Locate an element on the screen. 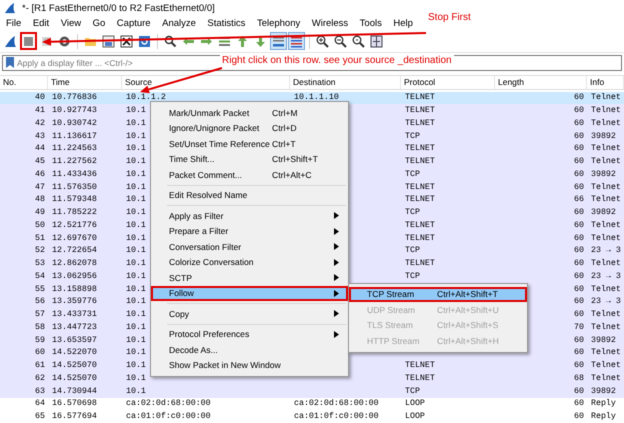 This screenshot has height=423, width=624. time-cell-text: 11.785222 is located at coordinates (74, 213).